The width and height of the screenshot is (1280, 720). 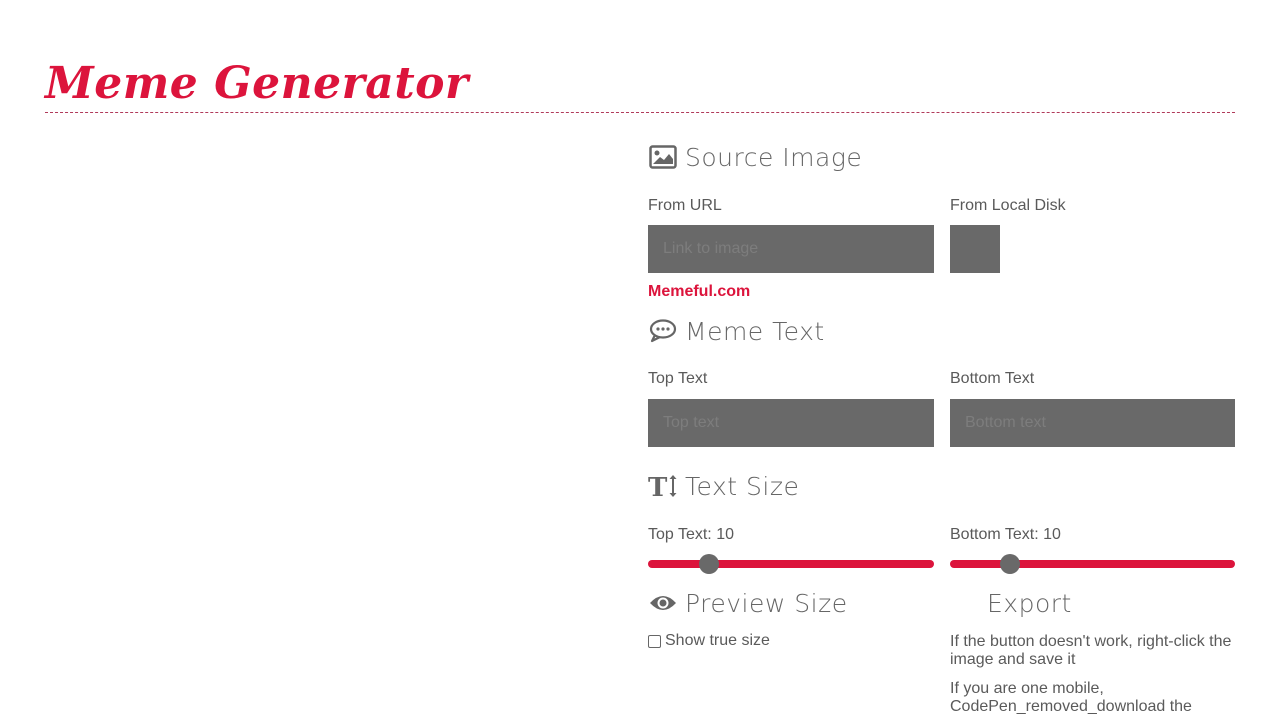 What do you see at coordinates (658, 486) in the screenshot?
I see `svg-text: T` at bounding box center [658, 486].